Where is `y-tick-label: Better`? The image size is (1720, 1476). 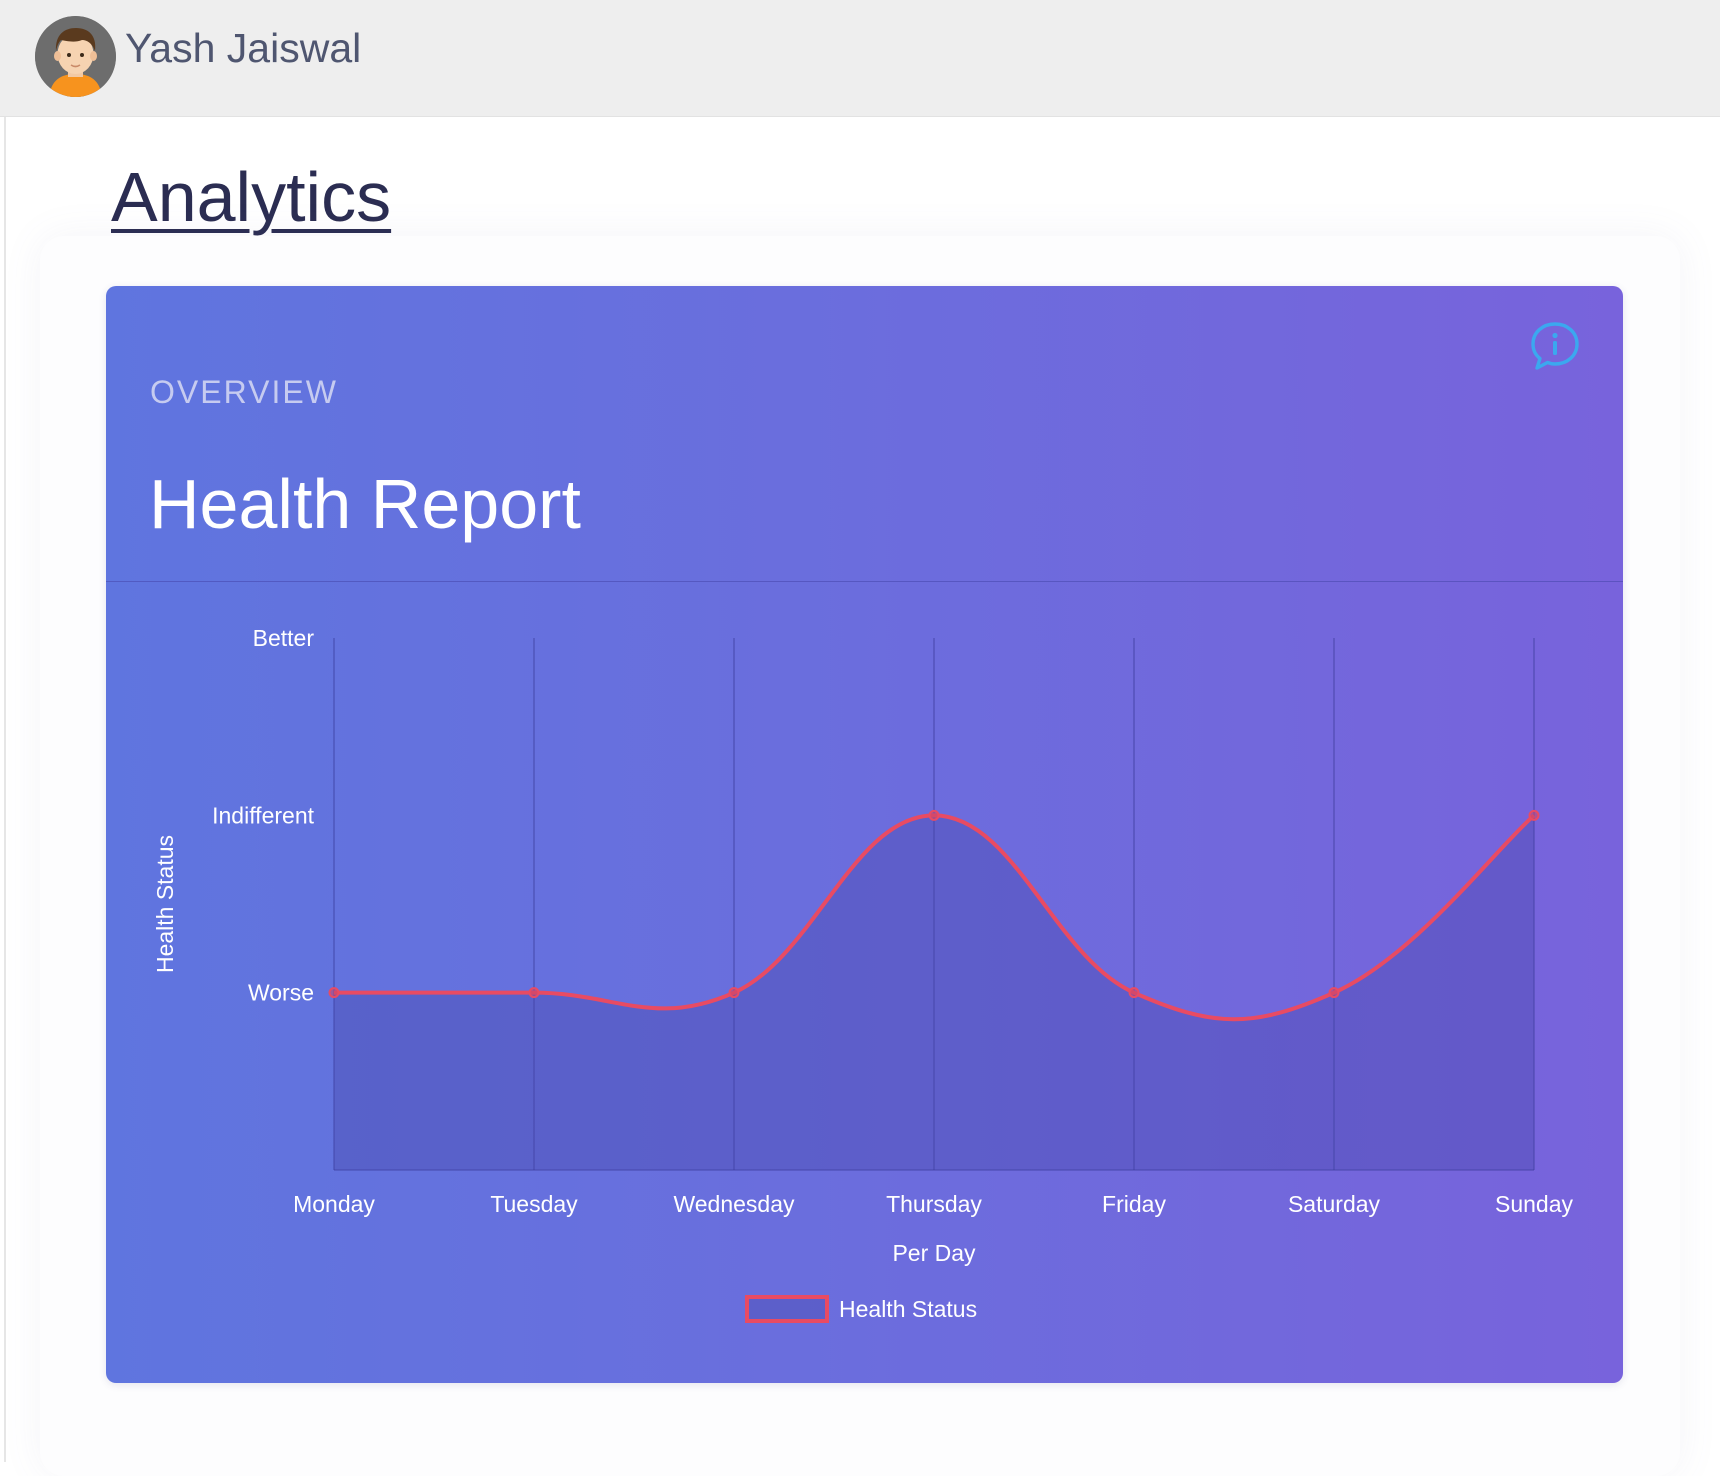
y-tick-label: Better is located at coordinates (284, 638).